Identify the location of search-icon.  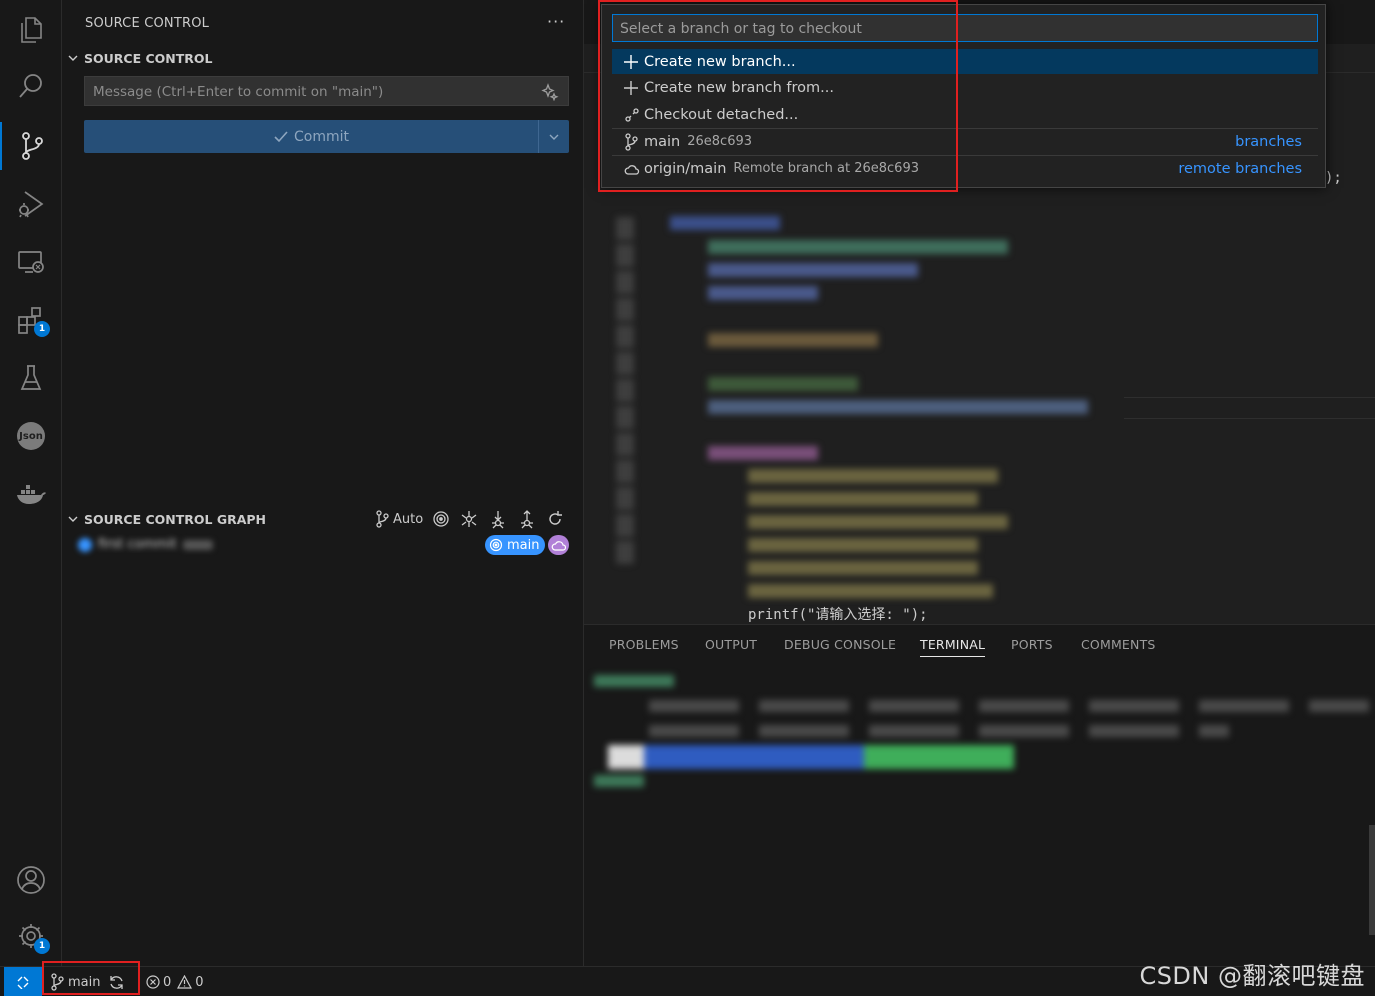
(31, 86).